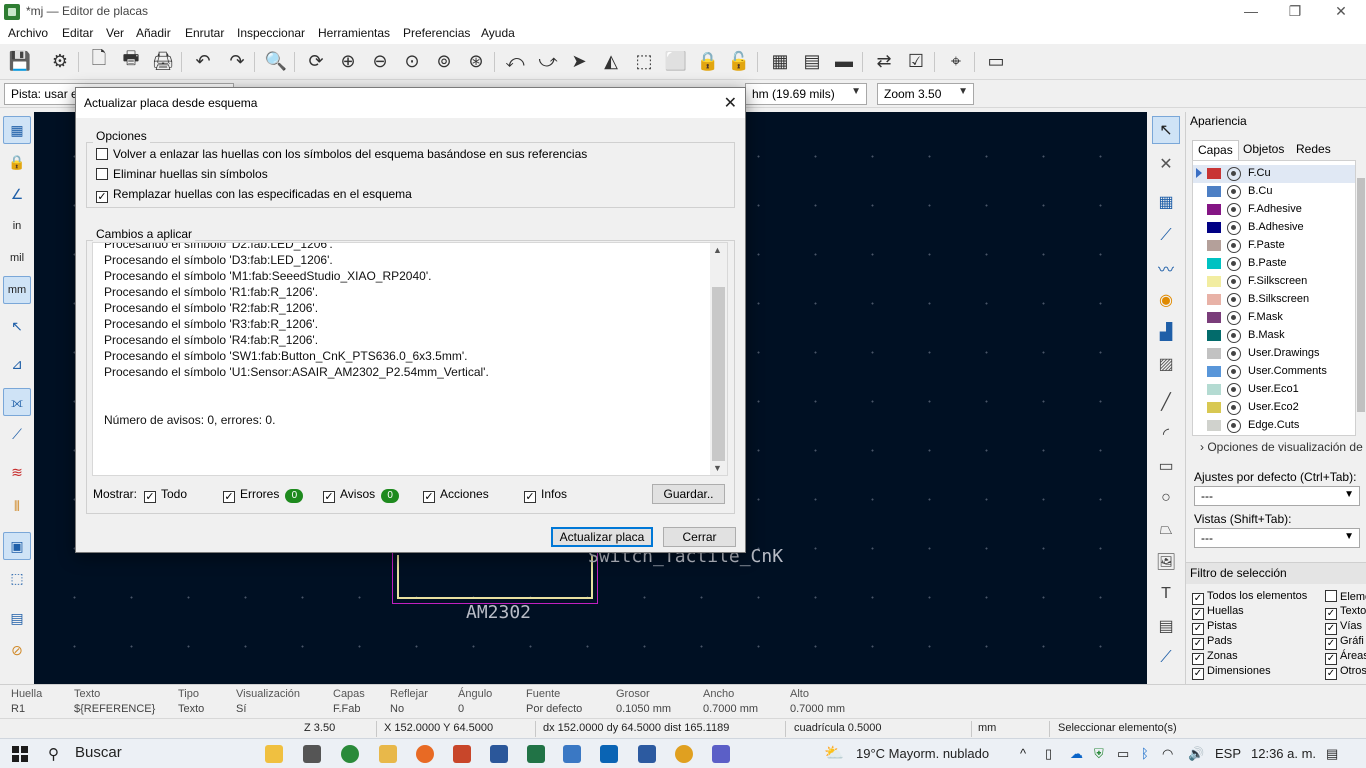 This screenshot has height=768, width=1366. I want to click on units-mm-icon: mm, so click(17, 290).